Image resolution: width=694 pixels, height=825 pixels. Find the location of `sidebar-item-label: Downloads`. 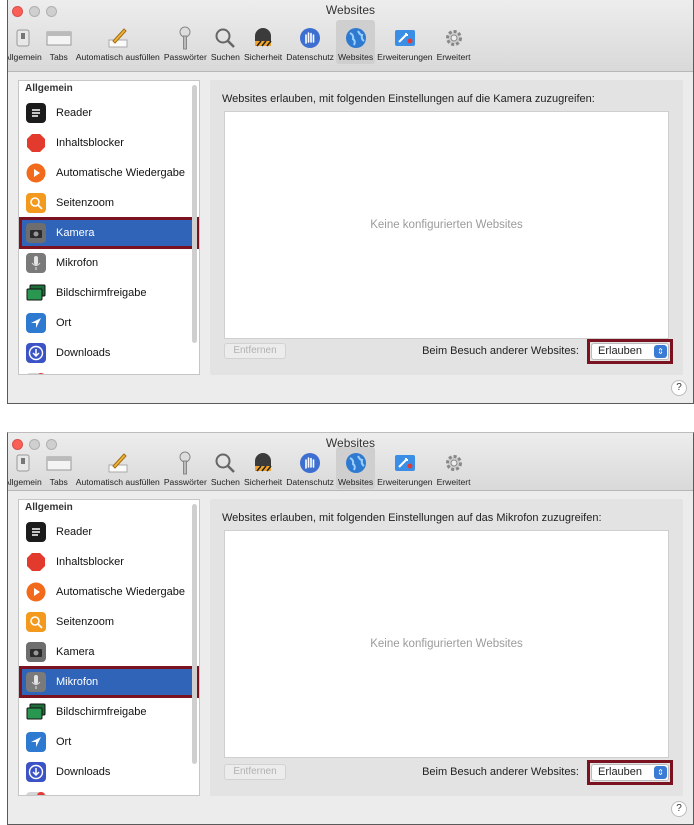

sidebar-item-label: Downloads is located at coordinates (83, 353).